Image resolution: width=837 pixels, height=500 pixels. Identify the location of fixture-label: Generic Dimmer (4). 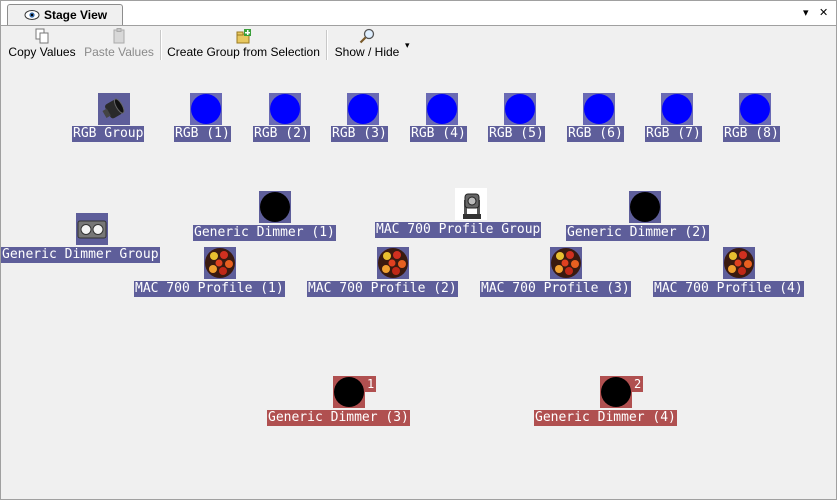
(605, 418).